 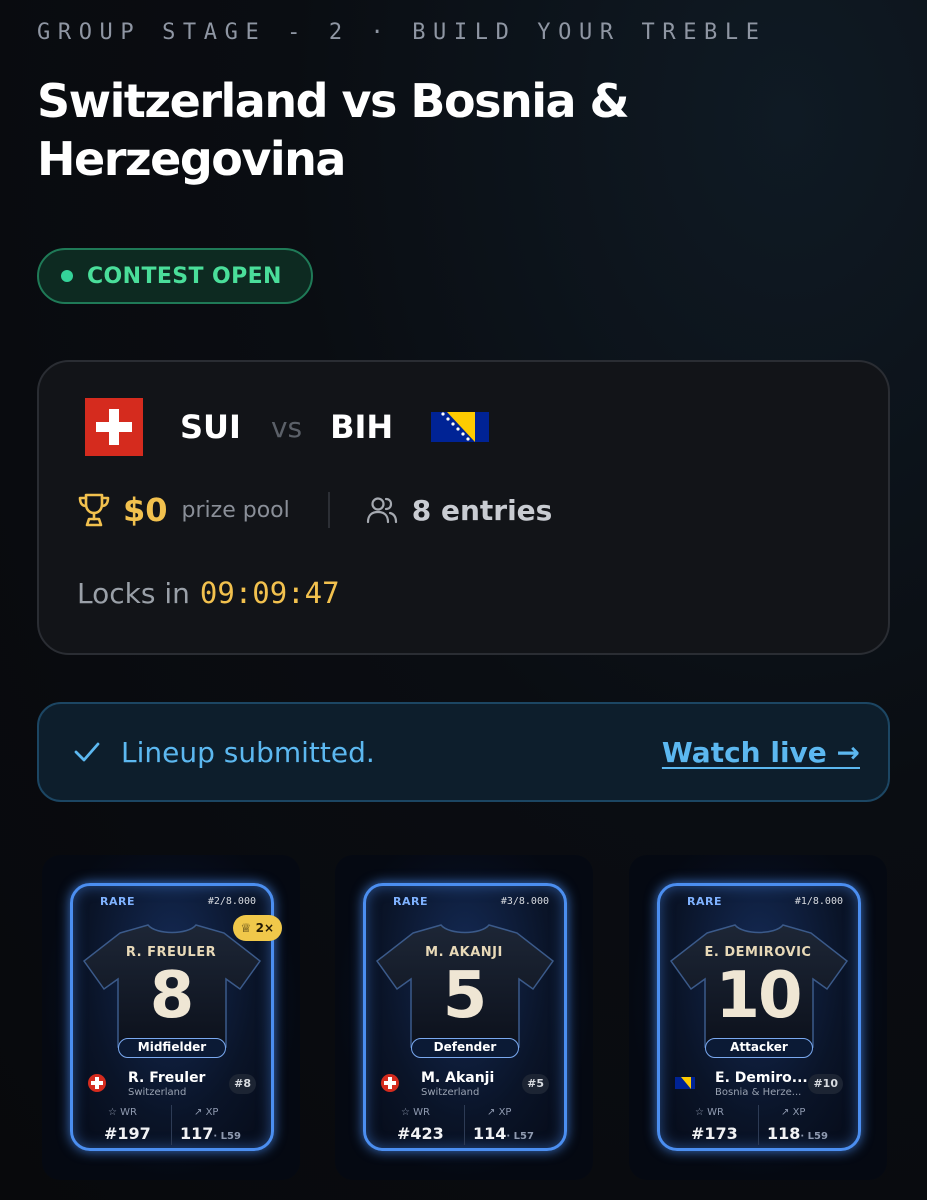 I want to click on card-serial: #2/8.000, so click(x=231, y=901).